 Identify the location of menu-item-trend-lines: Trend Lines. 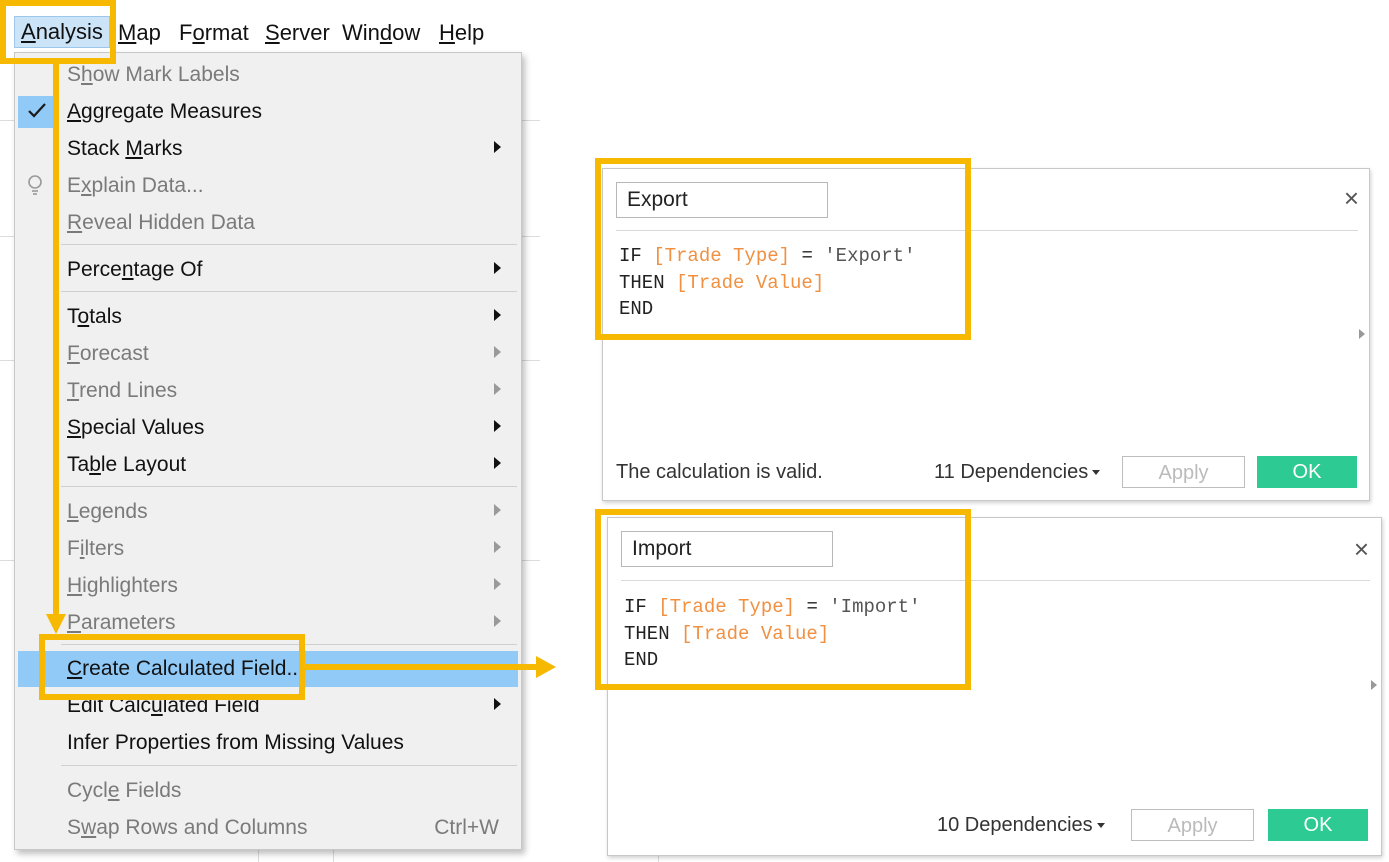
(268, 391).